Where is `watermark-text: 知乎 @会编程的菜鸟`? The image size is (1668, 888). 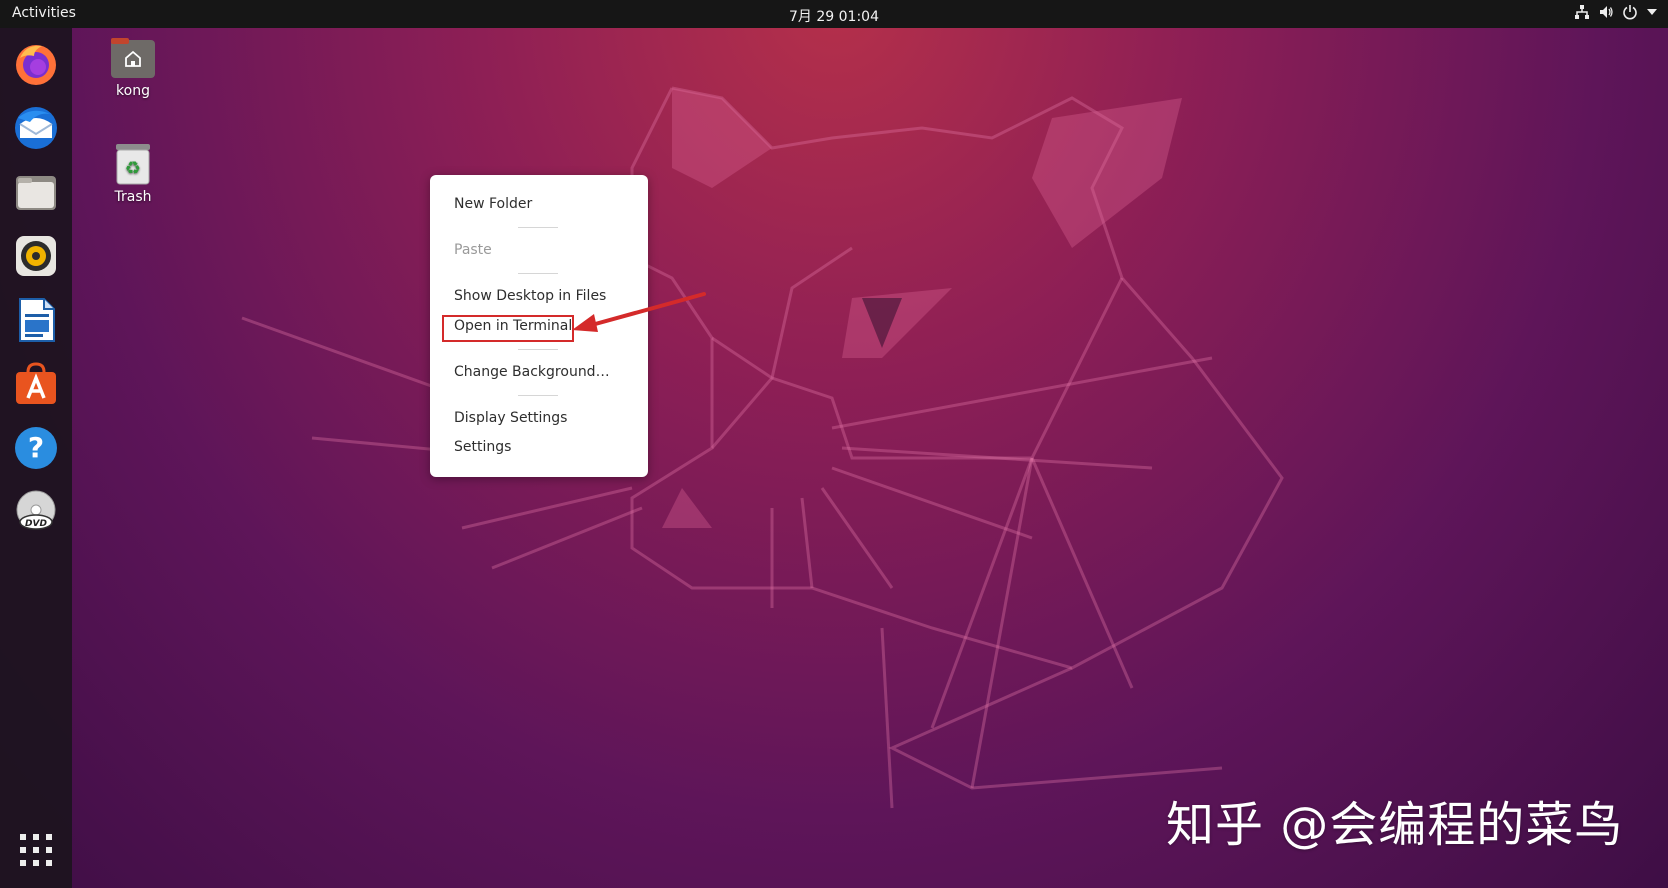
watermark-text: 知乎 @会编程的菜鸟 is located at coordinates (1395, 825).